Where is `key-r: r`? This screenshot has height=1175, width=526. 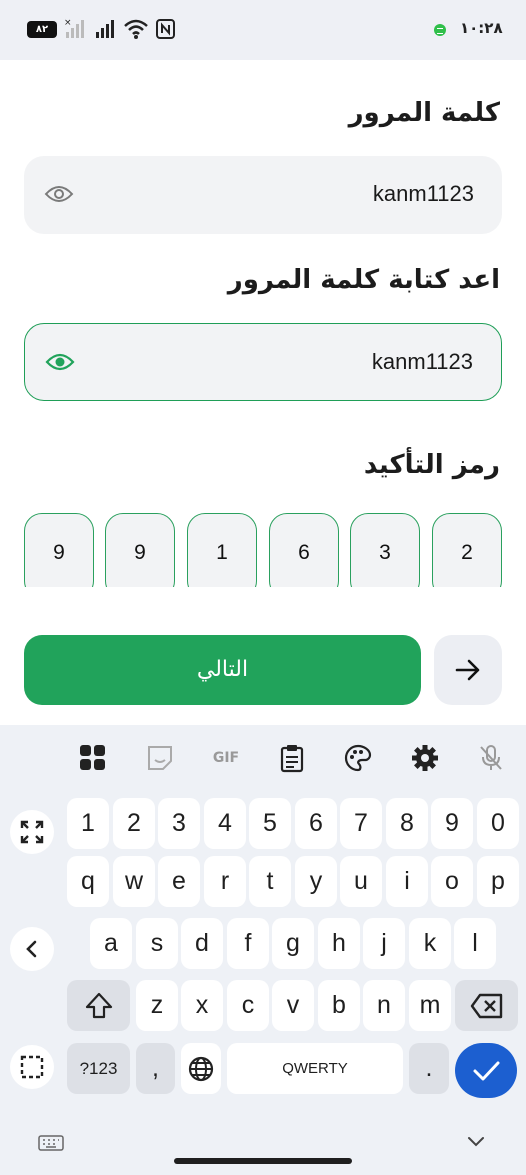
key-r: r is located at coordinates (225, 881).